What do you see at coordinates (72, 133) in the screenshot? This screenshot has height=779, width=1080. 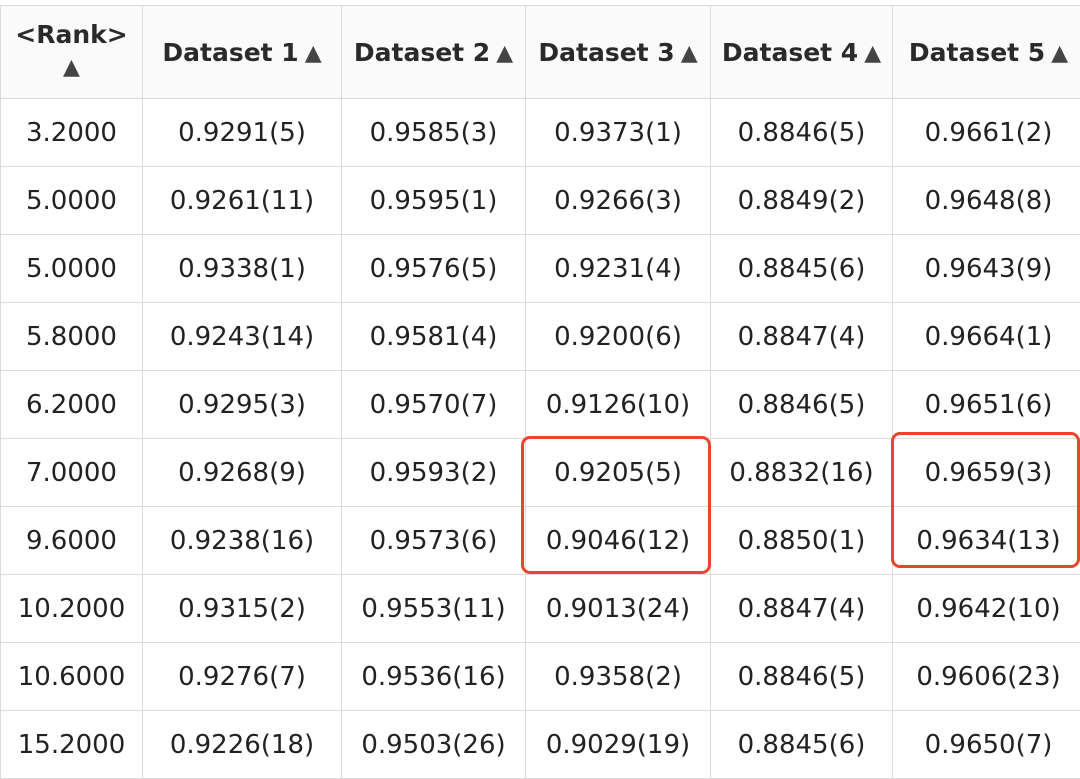 I see `rank-cell: 3.2000` at bounding box center [72, 133].